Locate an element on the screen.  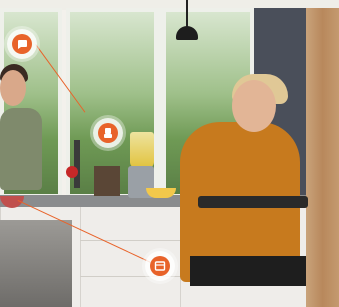
hotspot-oven is located at coordinates (160, 266).